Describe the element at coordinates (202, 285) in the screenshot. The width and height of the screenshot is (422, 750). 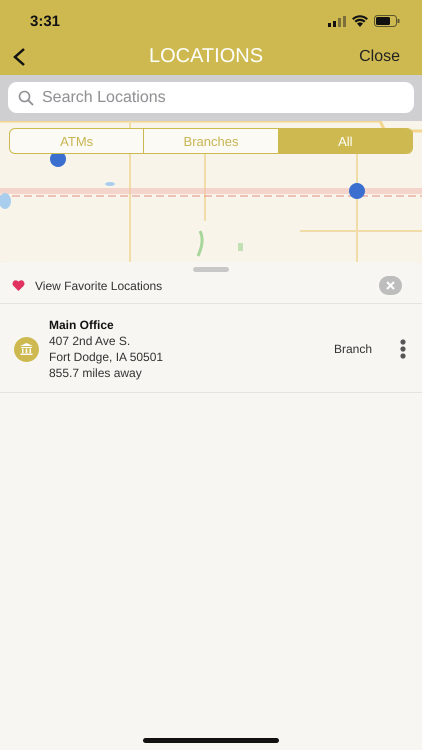
I see `favorites-link: View Favorite Locations` at that location.